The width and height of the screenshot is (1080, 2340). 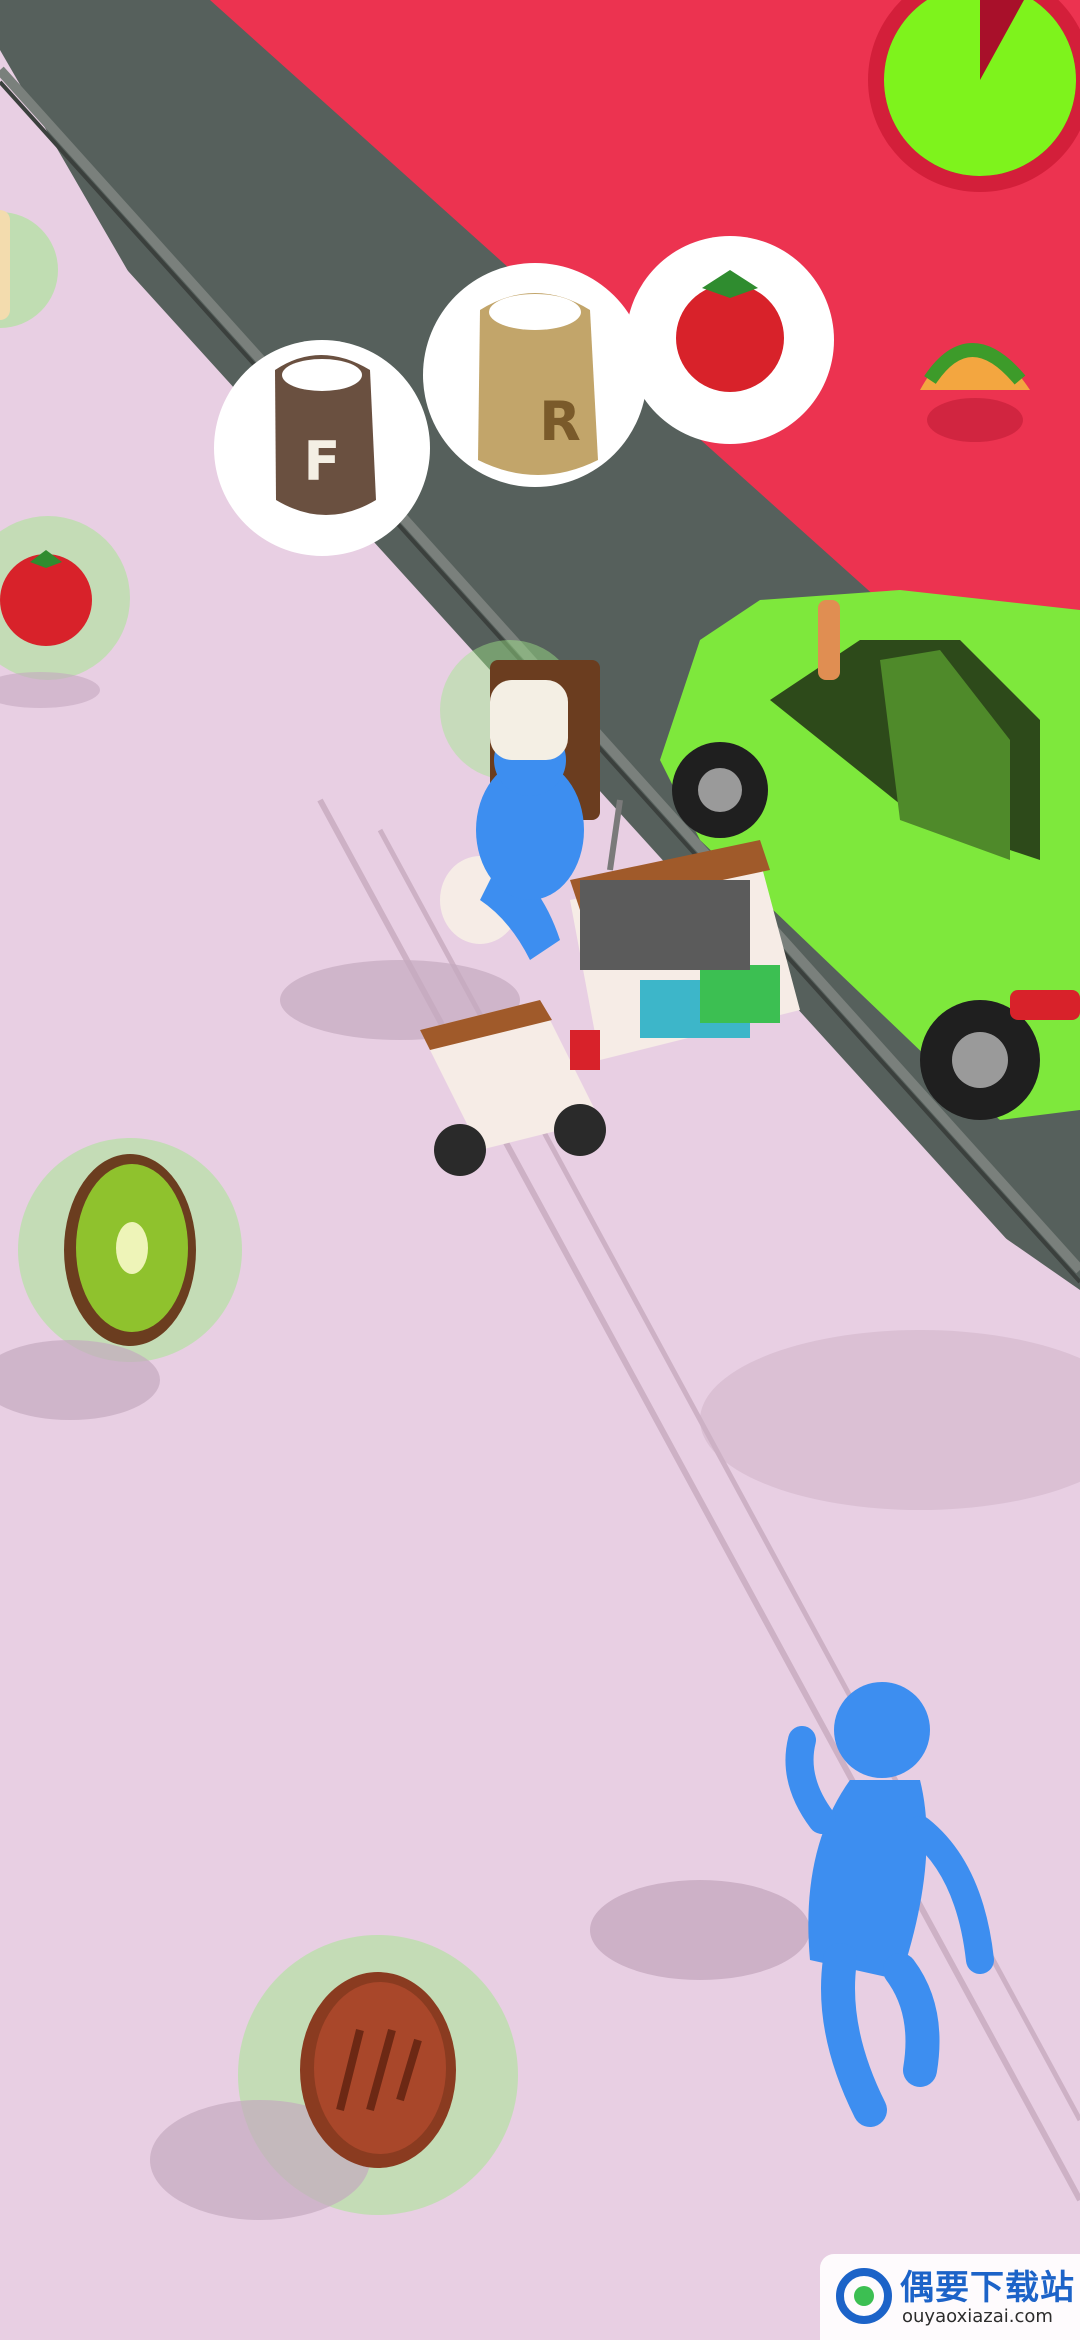 I want to click on order-letter-f: F, so click(x=322, y=461).